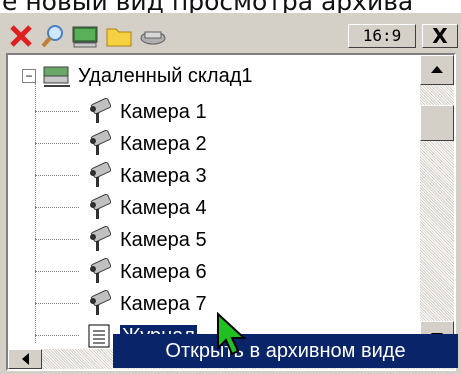 Image resolution: width=461 pixels, height=374 pixels. What do you see at coordinates (437, 203) in the screenshot?
I see `vertical-scrollbar` at bounding box center [437, 203].